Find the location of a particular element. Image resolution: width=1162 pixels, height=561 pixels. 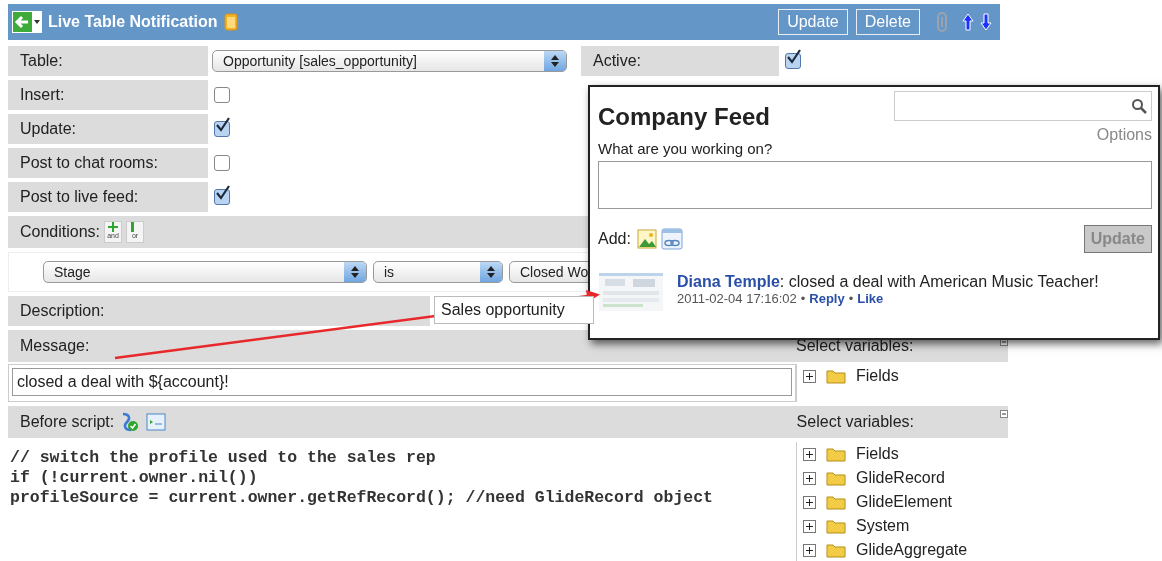

table-select: Opportunity [sales_opportunity] is located at coordinates (389, 61).